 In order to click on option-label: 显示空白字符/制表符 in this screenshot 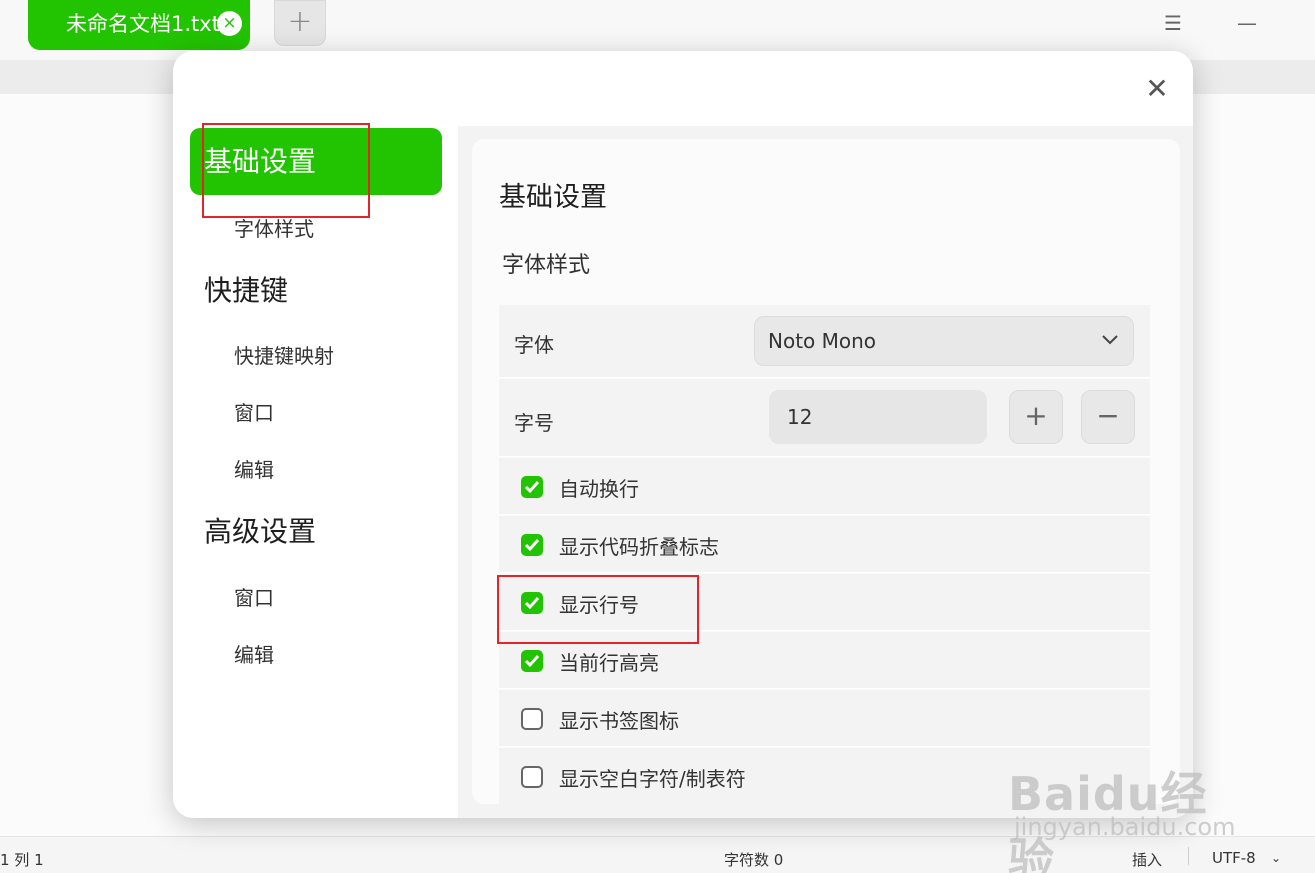, I will do `click(652, 779)`.